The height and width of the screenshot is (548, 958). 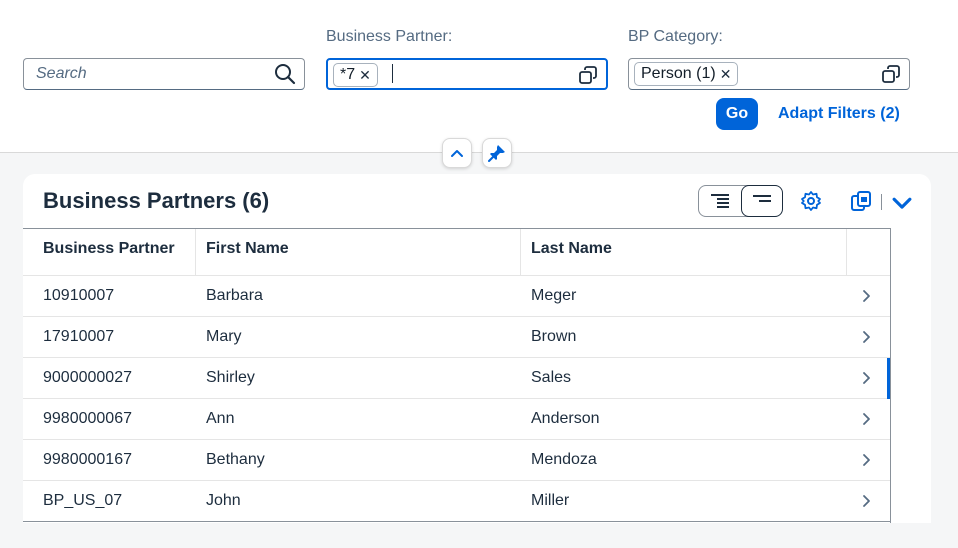 I want to click on business-partner-token: *7 ✕, so click(x=355, y=75).